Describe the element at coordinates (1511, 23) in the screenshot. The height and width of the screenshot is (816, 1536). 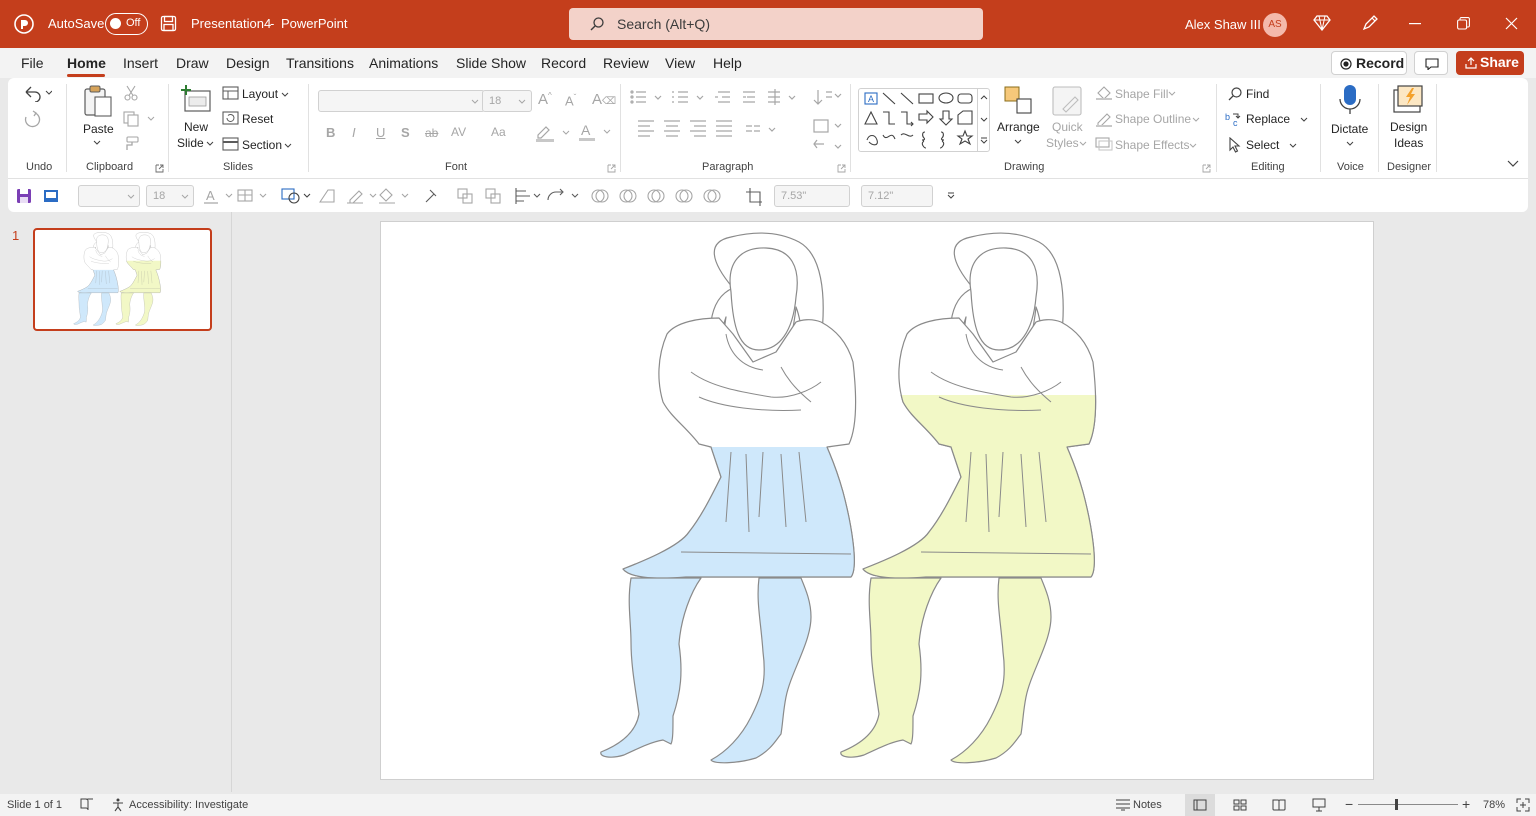
I see `close-icon` at that location.